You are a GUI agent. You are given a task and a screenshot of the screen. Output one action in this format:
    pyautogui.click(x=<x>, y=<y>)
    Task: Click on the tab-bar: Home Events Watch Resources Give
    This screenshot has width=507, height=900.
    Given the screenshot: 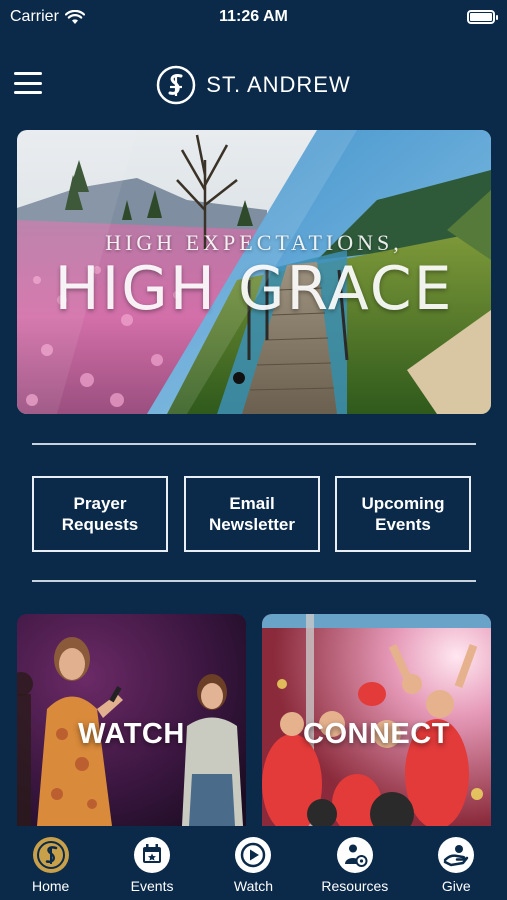 What is the action you would take?
    pyautogui.click(x=253, y=863)
    